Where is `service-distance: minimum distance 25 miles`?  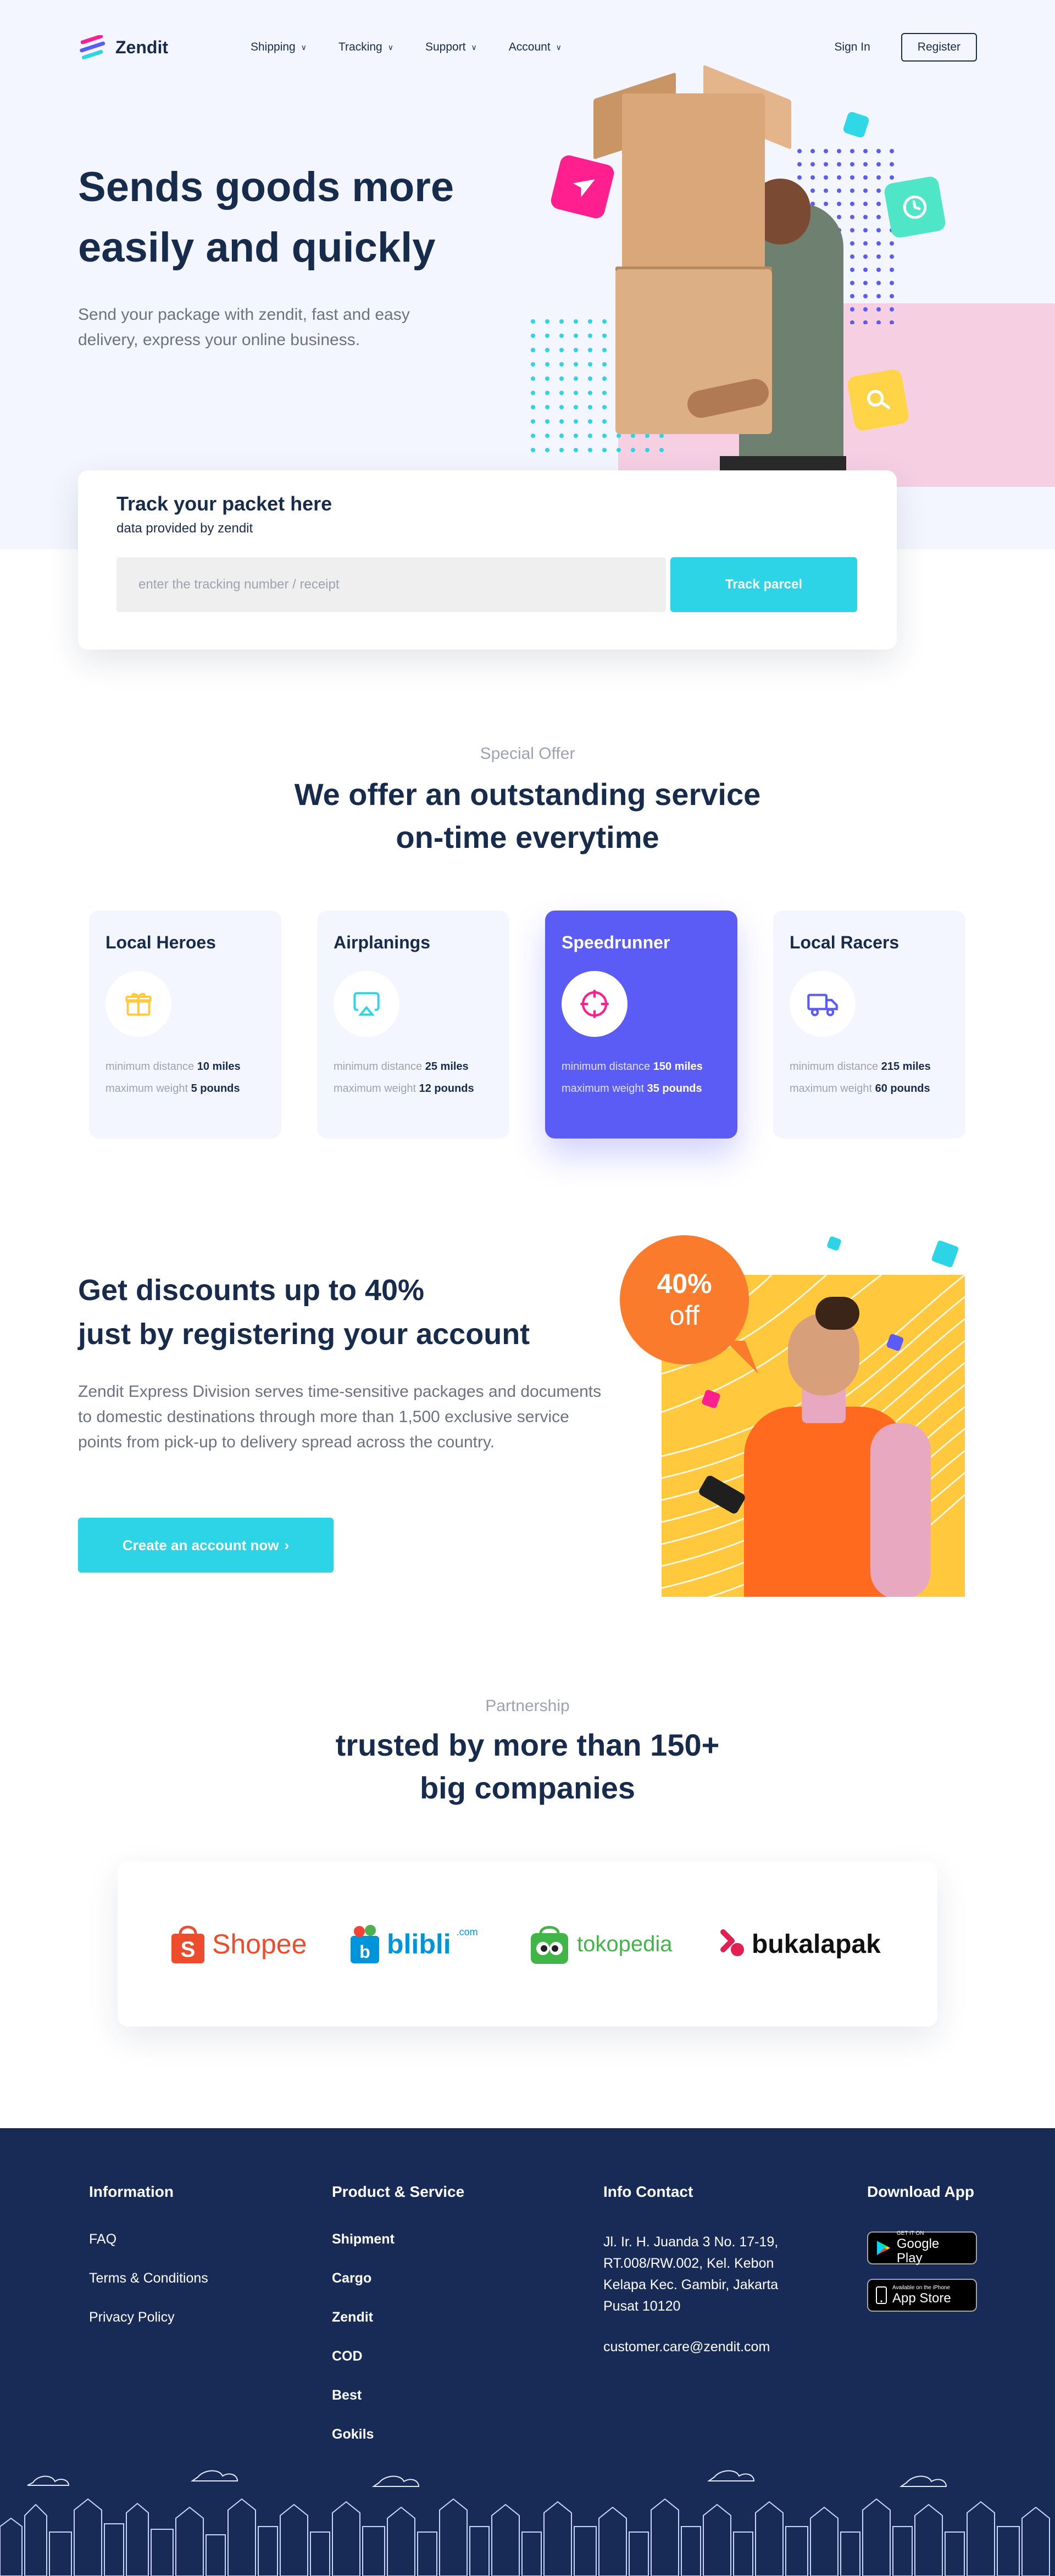
service-distance: minimum distance 25 miles is located at coordinates (401, 1067).